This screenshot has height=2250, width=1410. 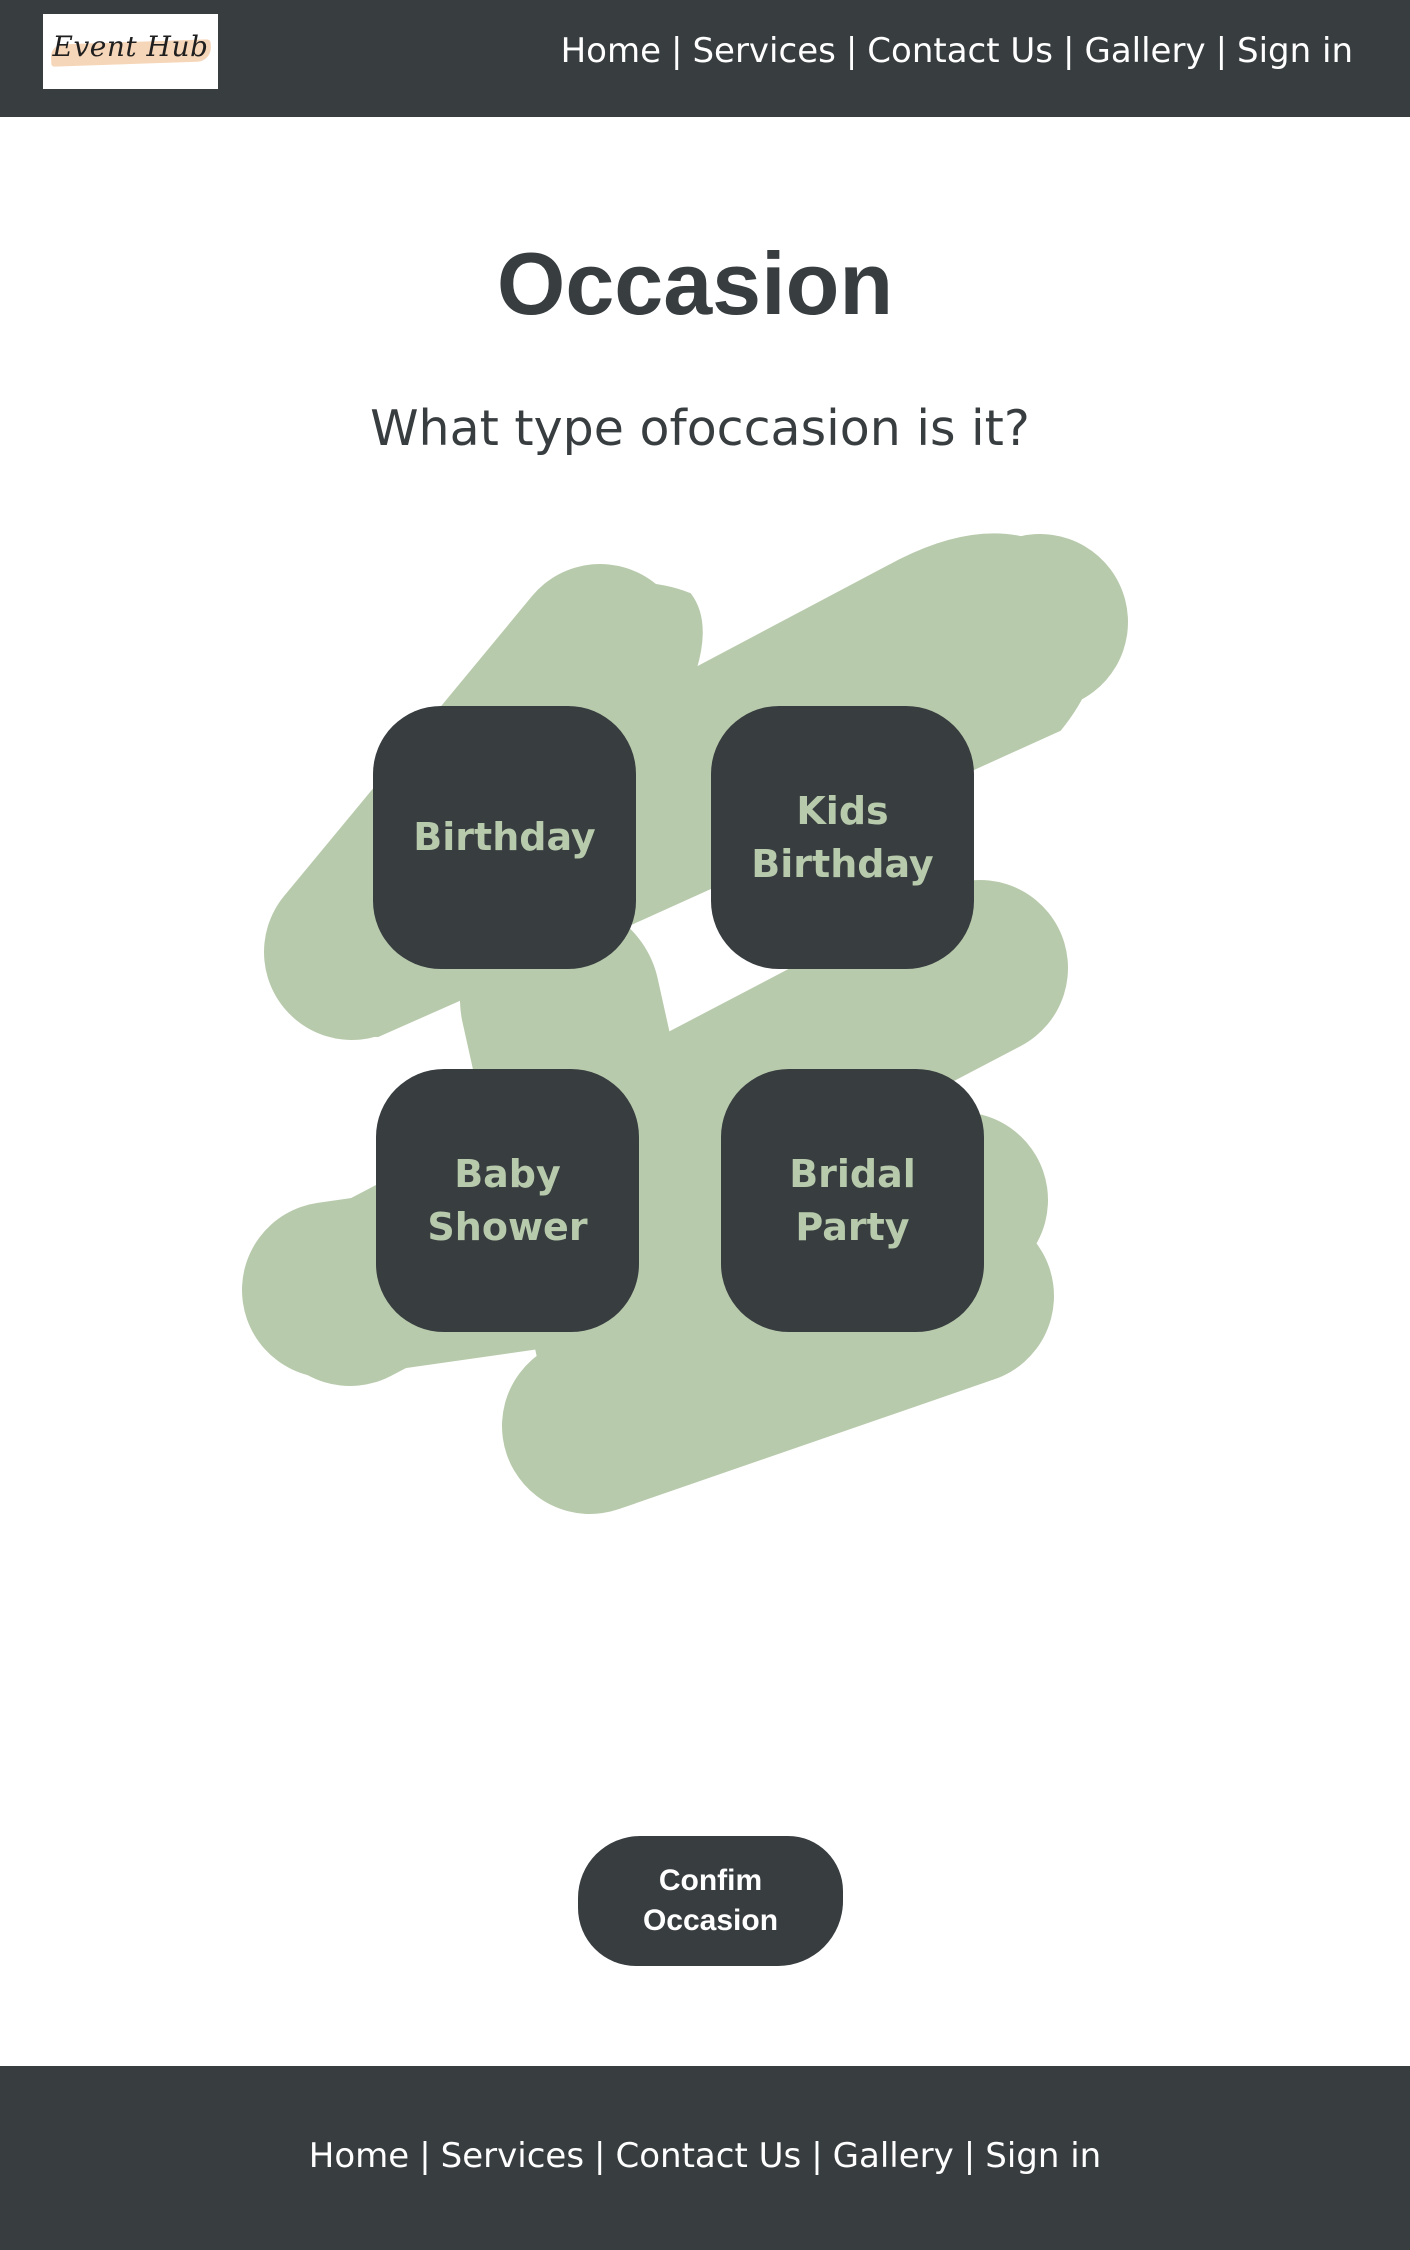 I want to click on occasion-option-baby-shower: Baby Shower, so click(x=507, y=1200).